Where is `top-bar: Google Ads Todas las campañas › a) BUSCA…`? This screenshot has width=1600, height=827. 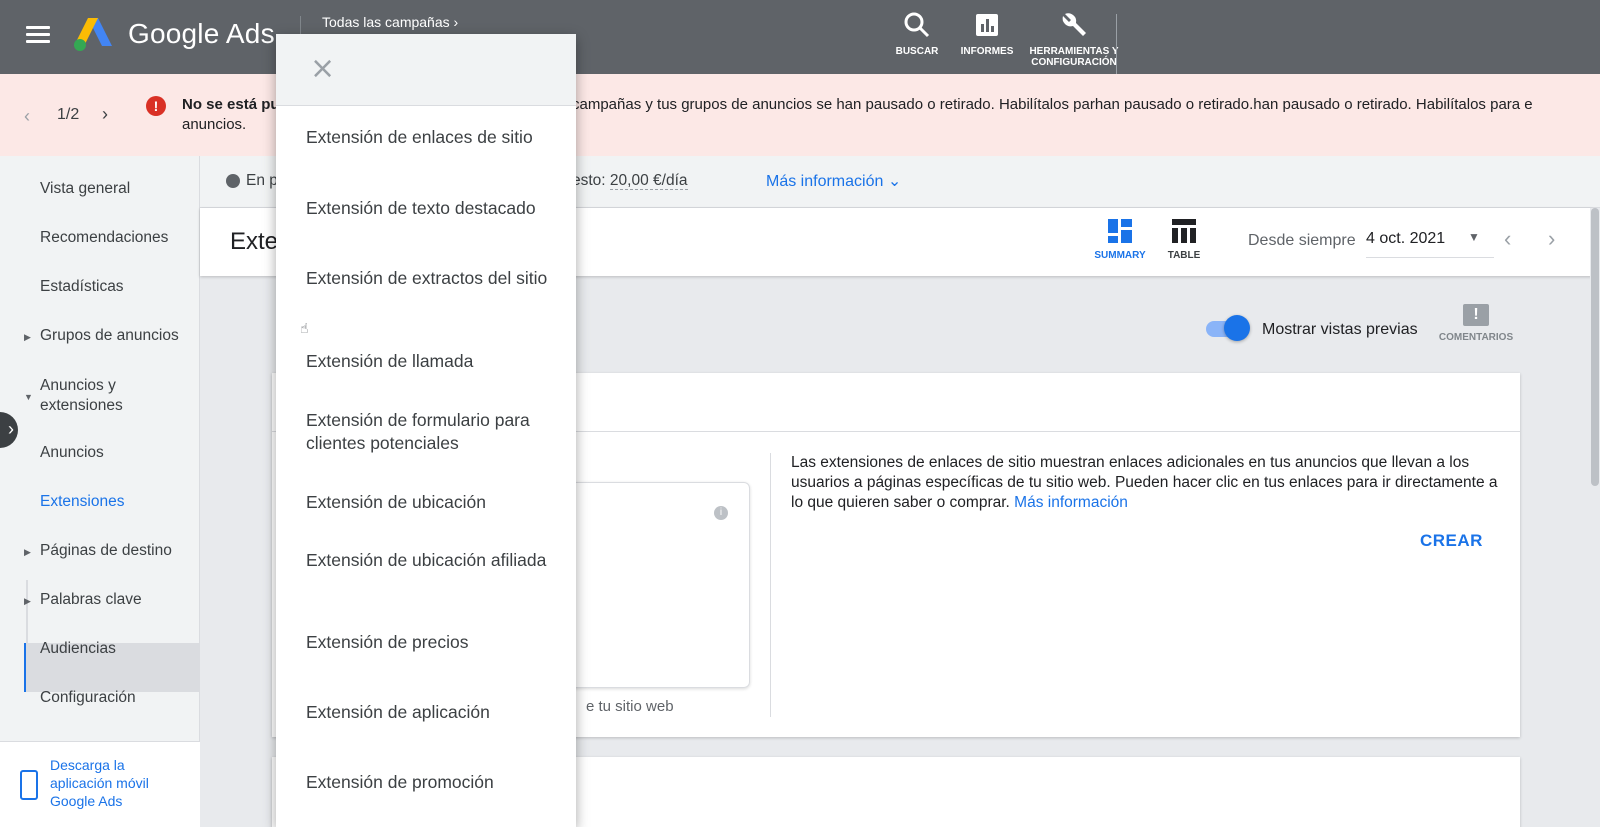
top-bar: Google Ads Todas las campañas › a) BUSCA… is located at coordinates (800, 37).